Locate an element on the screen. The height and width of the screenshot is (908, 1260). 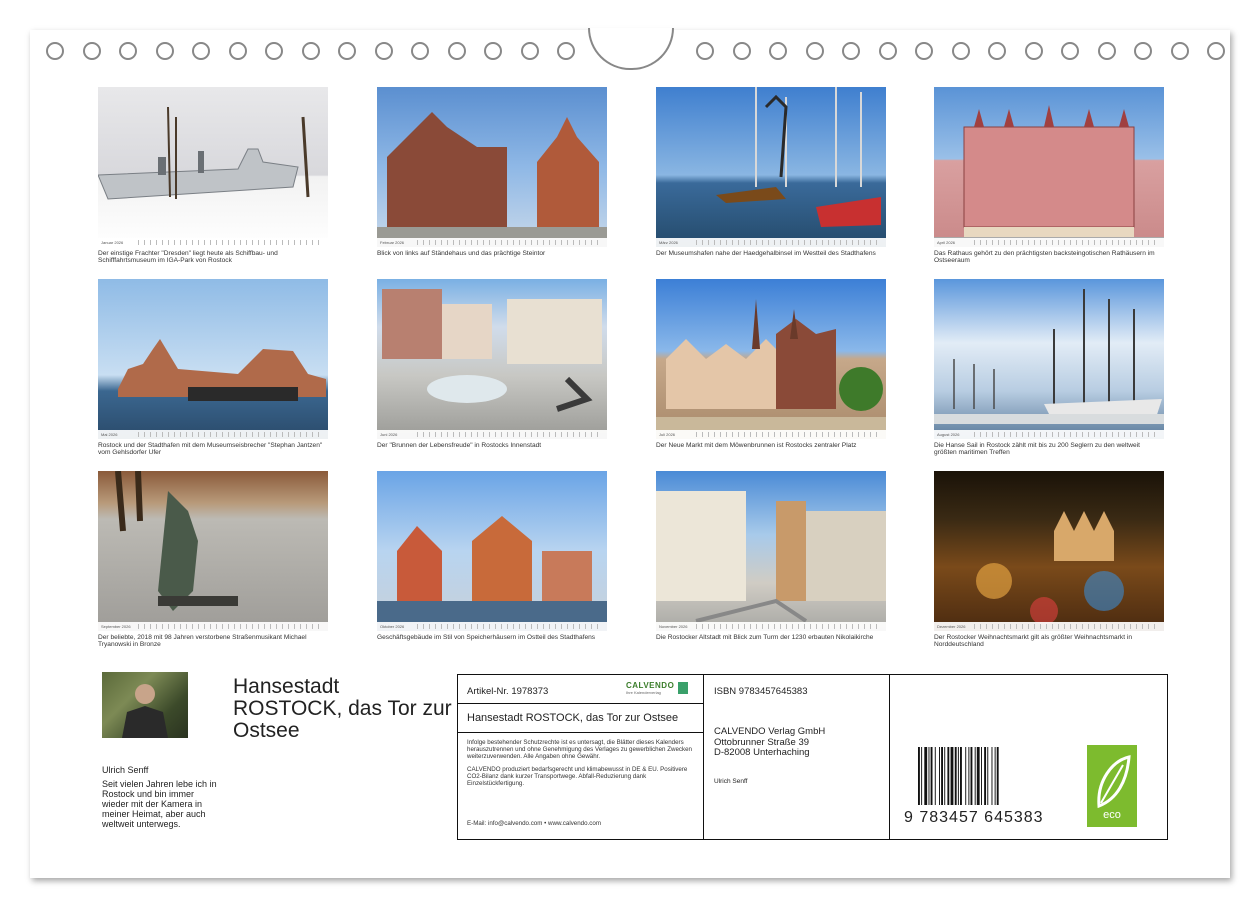
eco-badge: eco is located at coordinates (1112, 786).